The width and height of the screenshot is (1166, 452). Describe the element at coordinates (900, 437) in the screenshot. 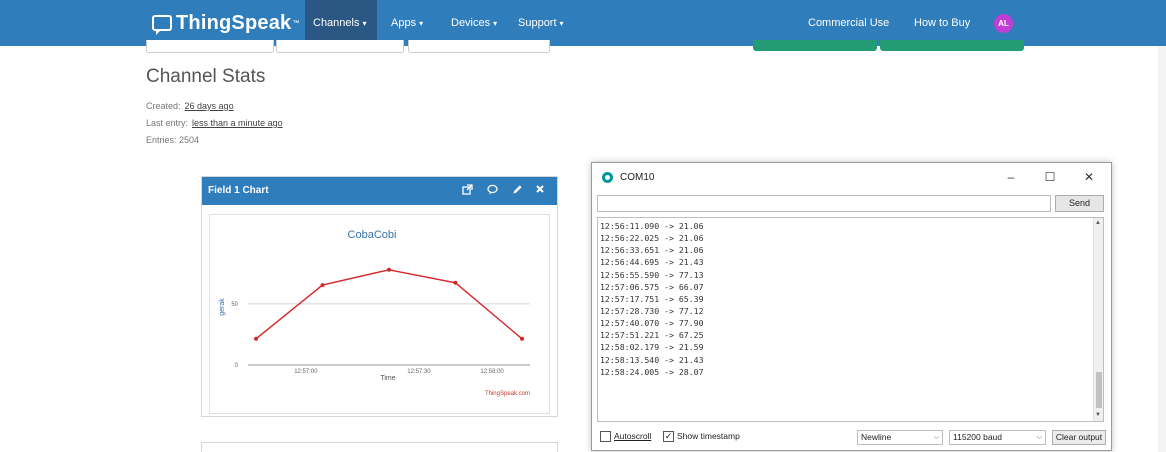

I see `line-ending-select: Newline ⌵` at that location.